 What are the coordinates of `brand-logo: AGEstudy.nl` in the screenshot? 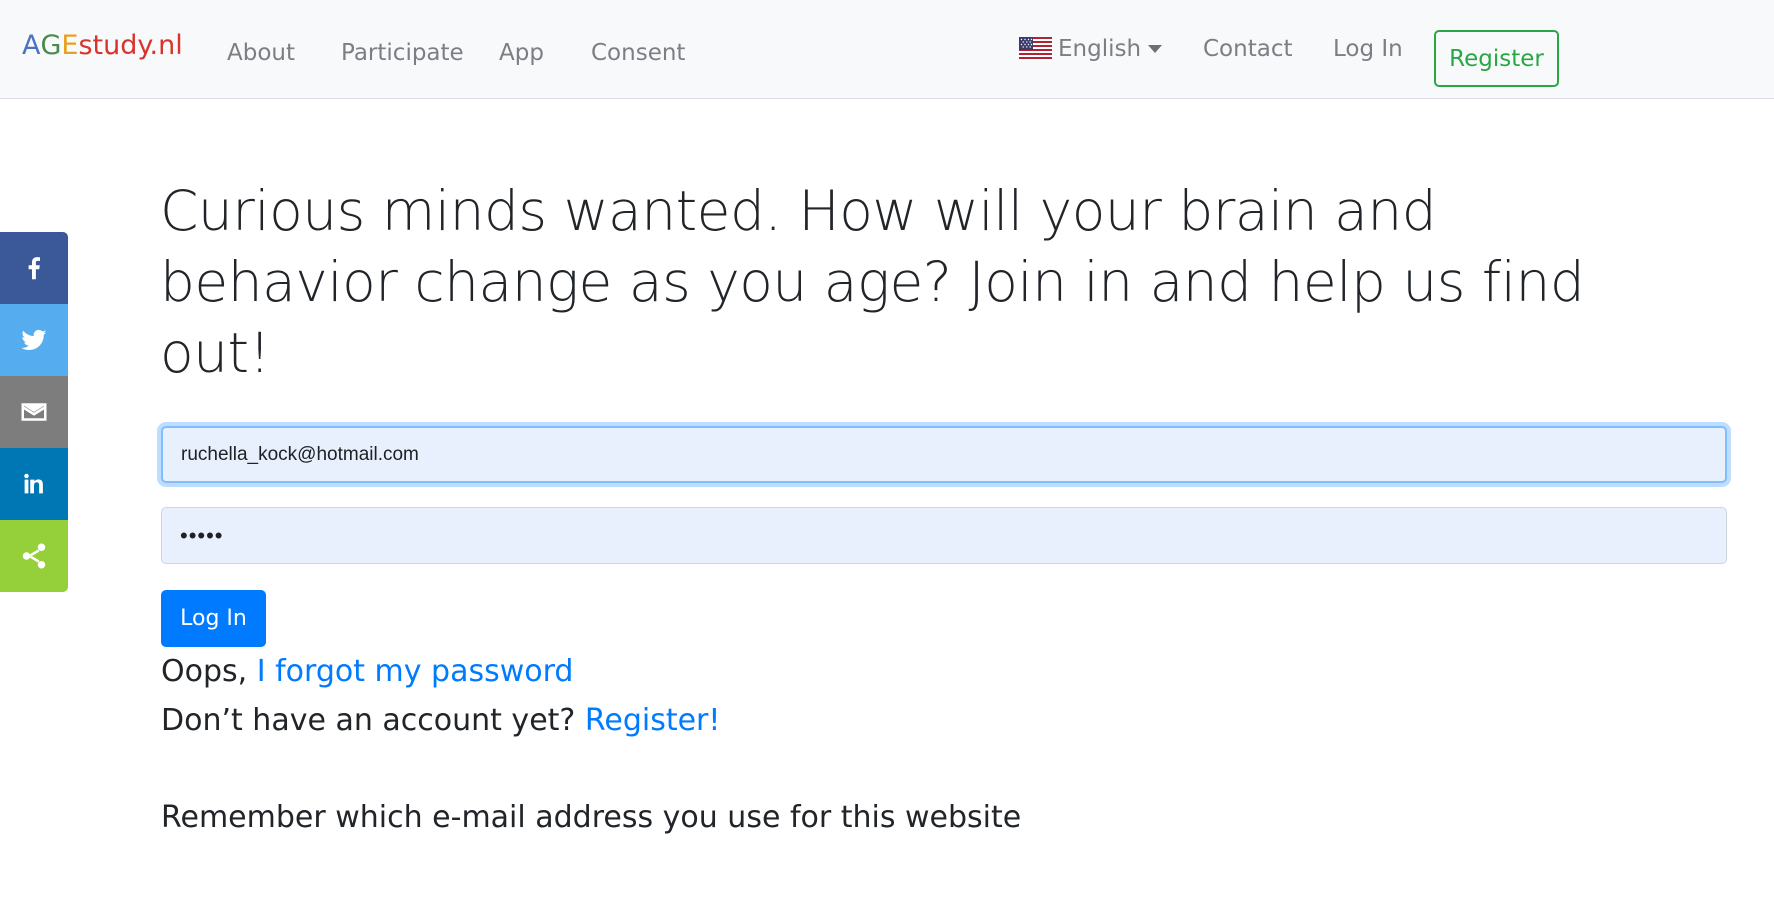 It's located at (102, 45).